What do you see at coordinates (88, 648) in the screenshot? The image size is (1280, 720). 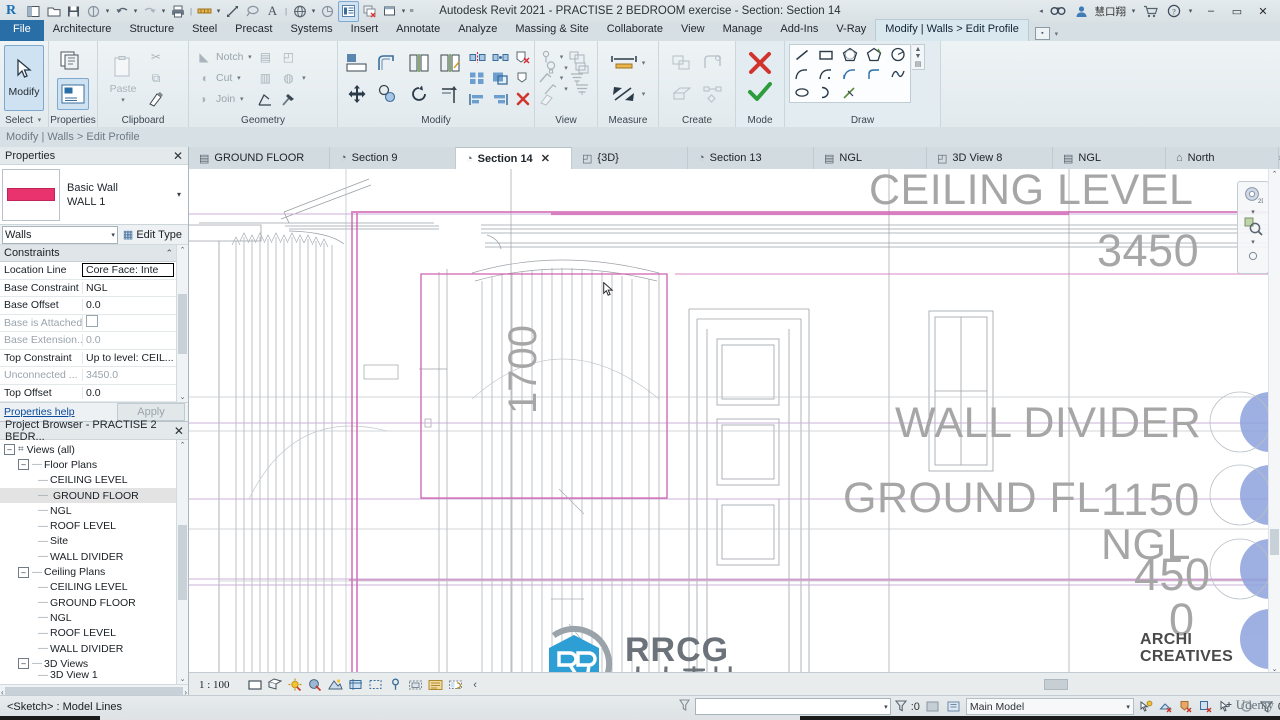 I see `tree-node-ceilingplan-wall-divider: — WALL DIVIDER` at bounding box center [88, 648].